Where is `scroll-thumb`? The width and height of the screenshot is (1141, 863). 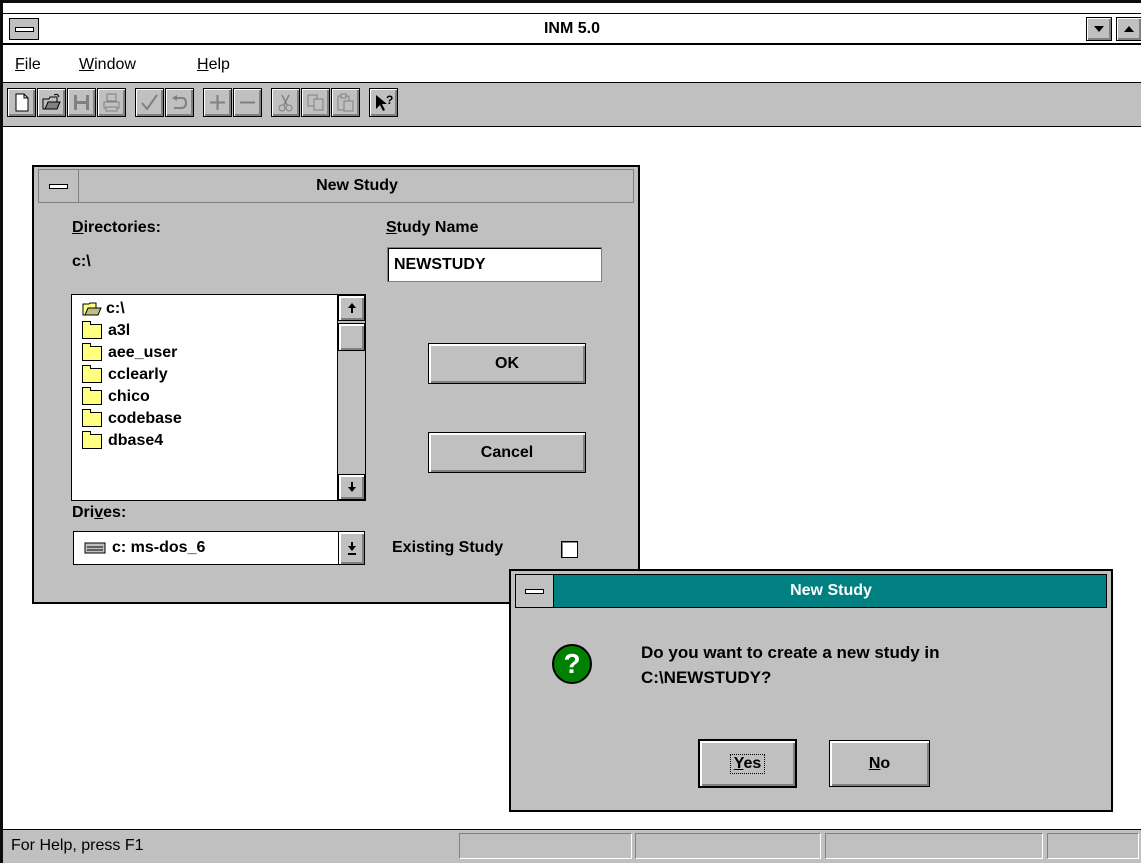
scroll-thumb is located at coordinates (351, 337).